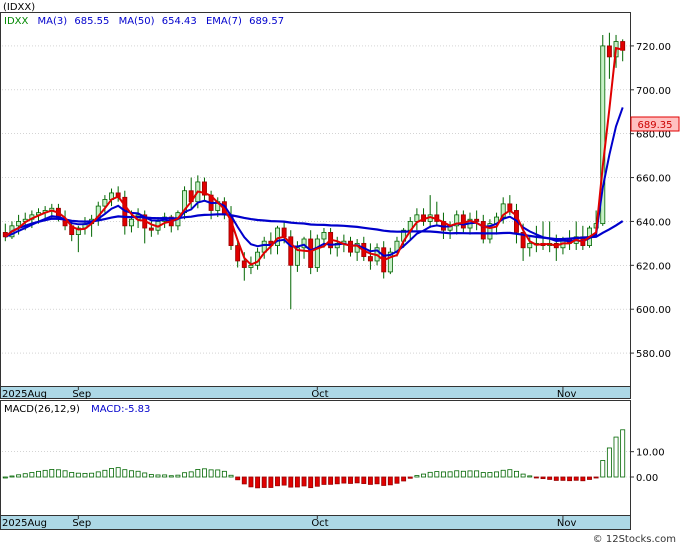 This screenshot has height=550, width=680. Describe the element at coordinates (655, 125) in the screenshot. I see `last-price-label: 689.35` at that location.